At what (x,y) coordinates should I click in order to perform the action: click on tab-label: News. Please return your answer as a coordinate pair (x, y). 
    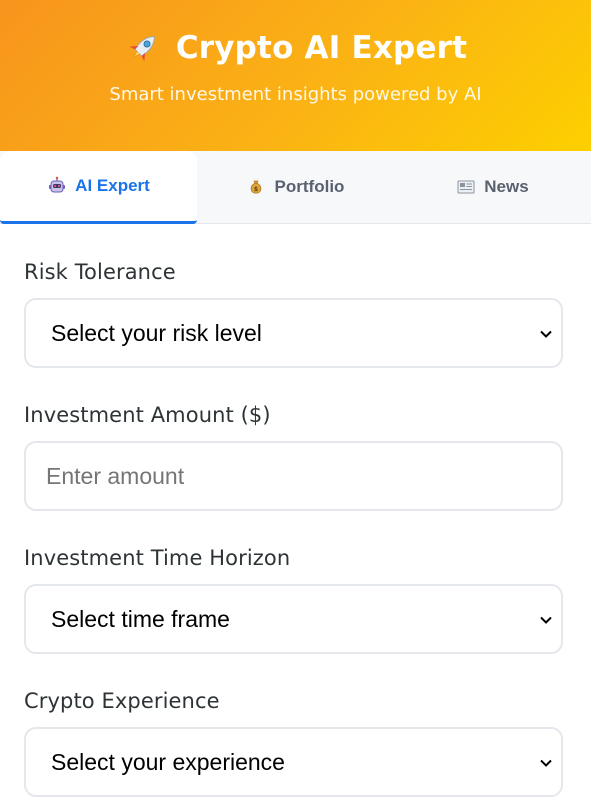
    Looking at the image, I should click on (506, 186).